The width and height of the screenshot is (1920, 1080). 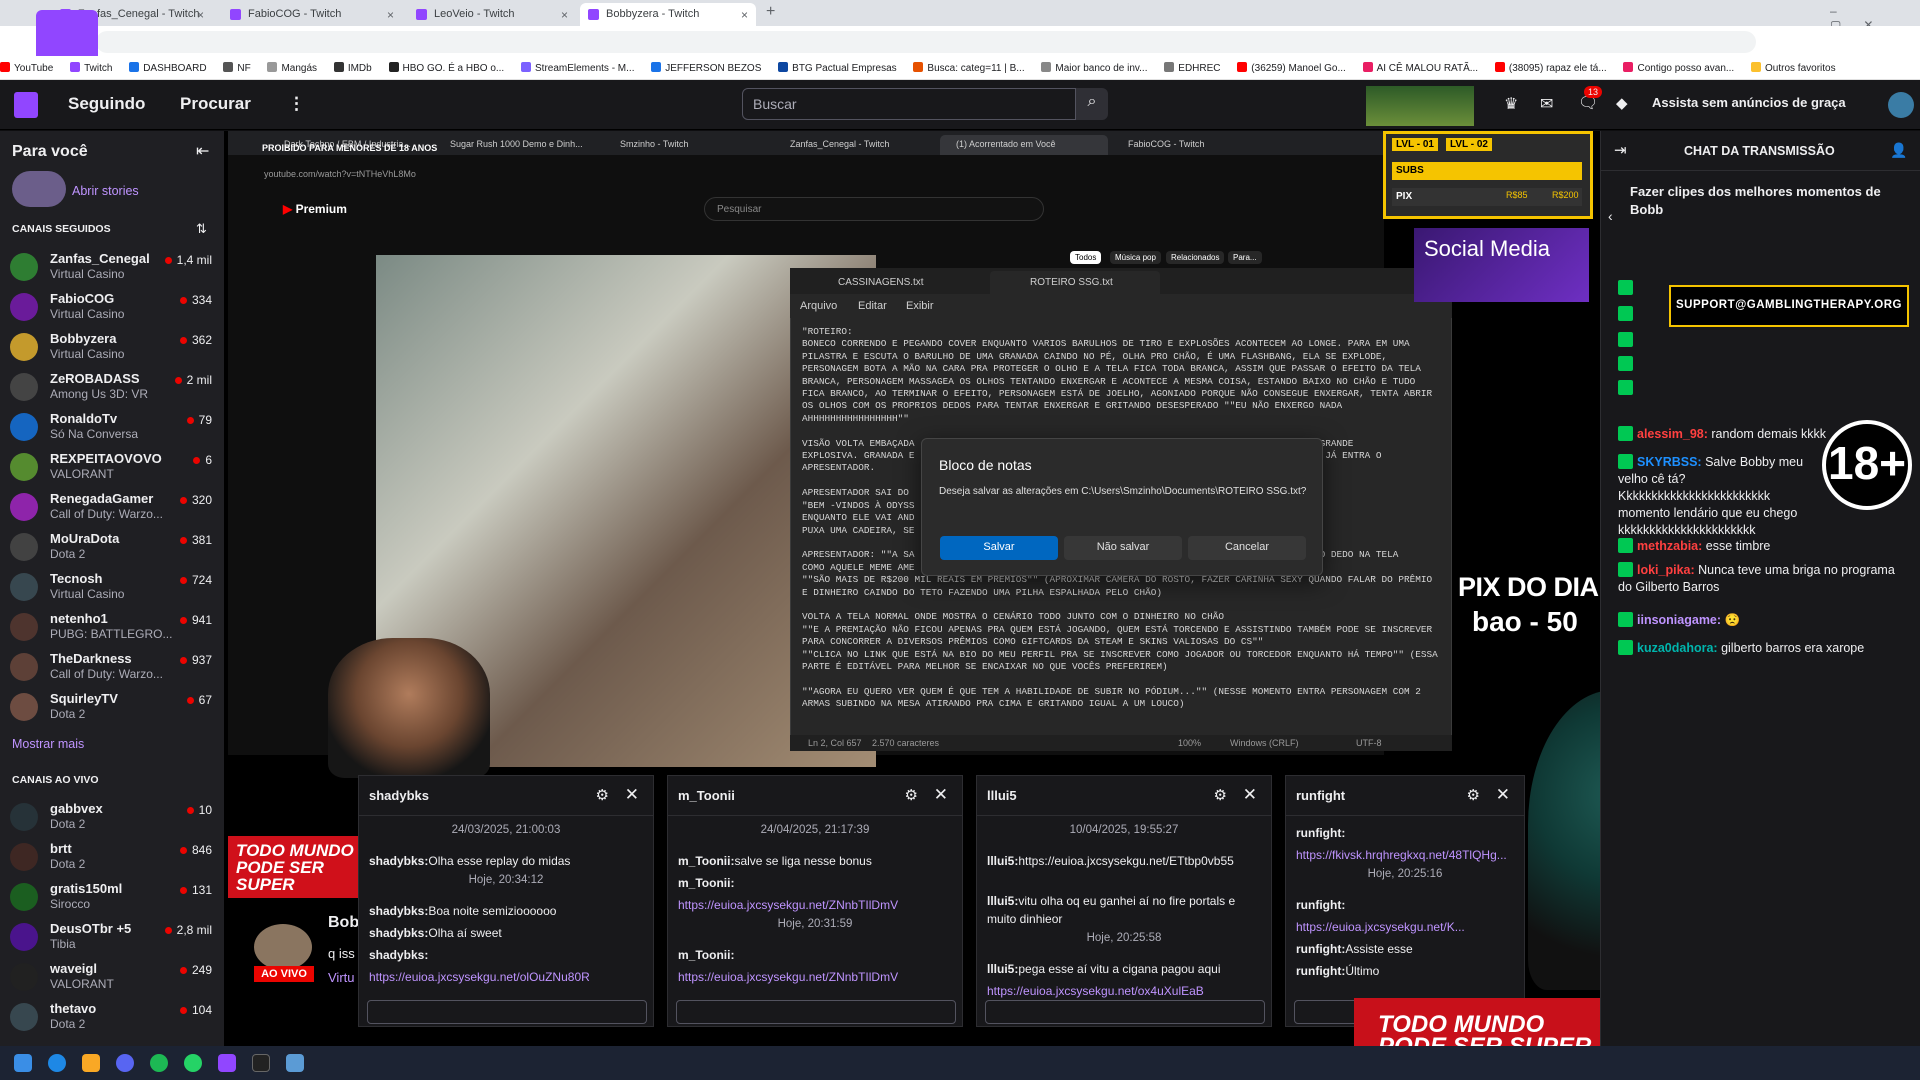 What do you see at coordinates (1677, 648) in the screenshot?
I see `chat-username: kuza0dahora:` at bounding box center [1677, 648].